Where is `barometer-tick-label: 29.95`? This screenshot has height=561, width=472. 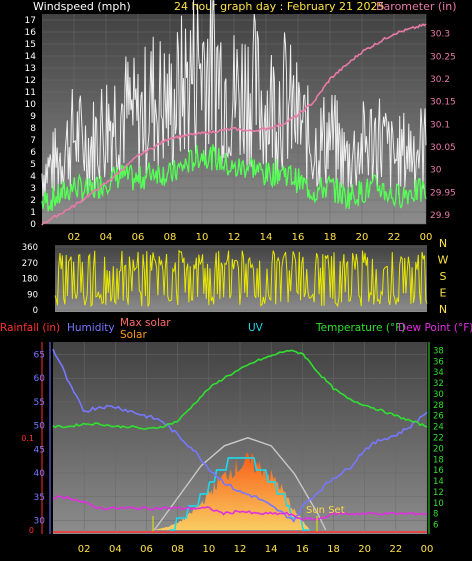
barometer-tick-label: 29.95 is located at coordinates (443, 193).